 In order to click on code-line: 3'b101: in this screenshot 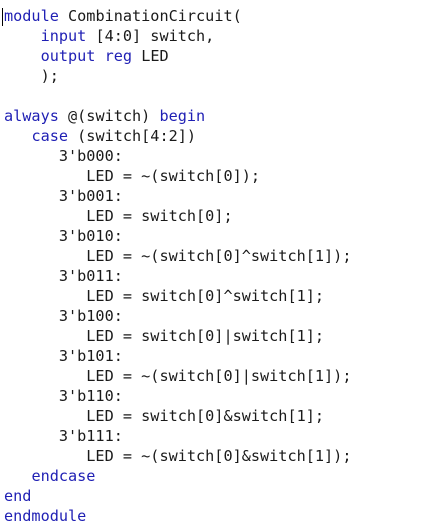, I will do `click(177, 356)`.